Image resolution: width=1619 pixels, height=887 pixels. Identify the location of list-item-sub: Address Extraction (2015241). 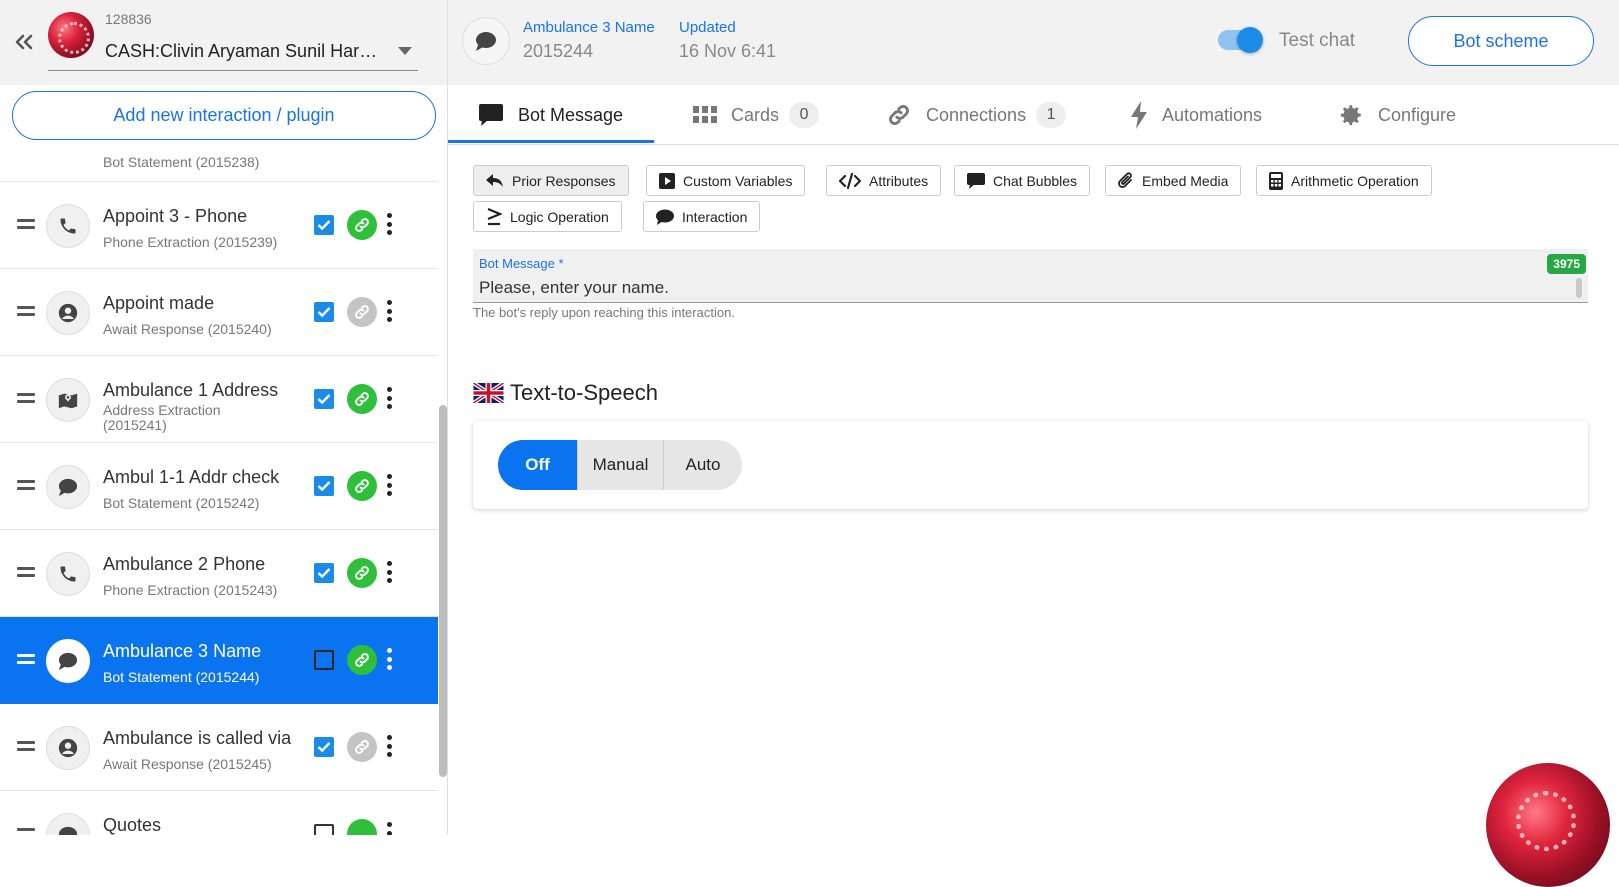
(162, 417).